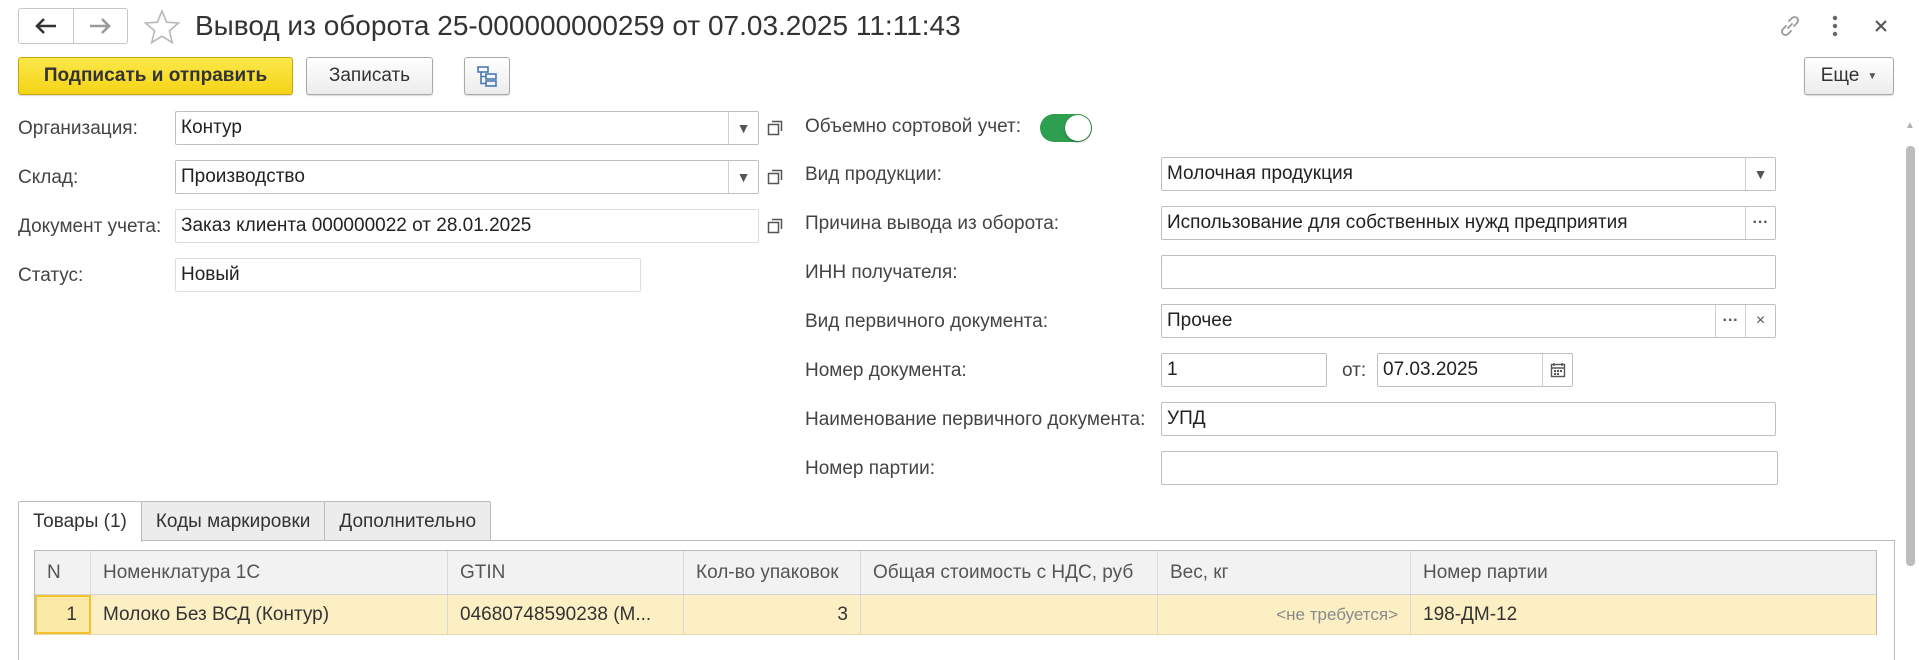 This screenshot has width=1919, height=660. Describe the element at coordinates (1469, 468) in the screenshot. I see `batch-number-field` at that location.